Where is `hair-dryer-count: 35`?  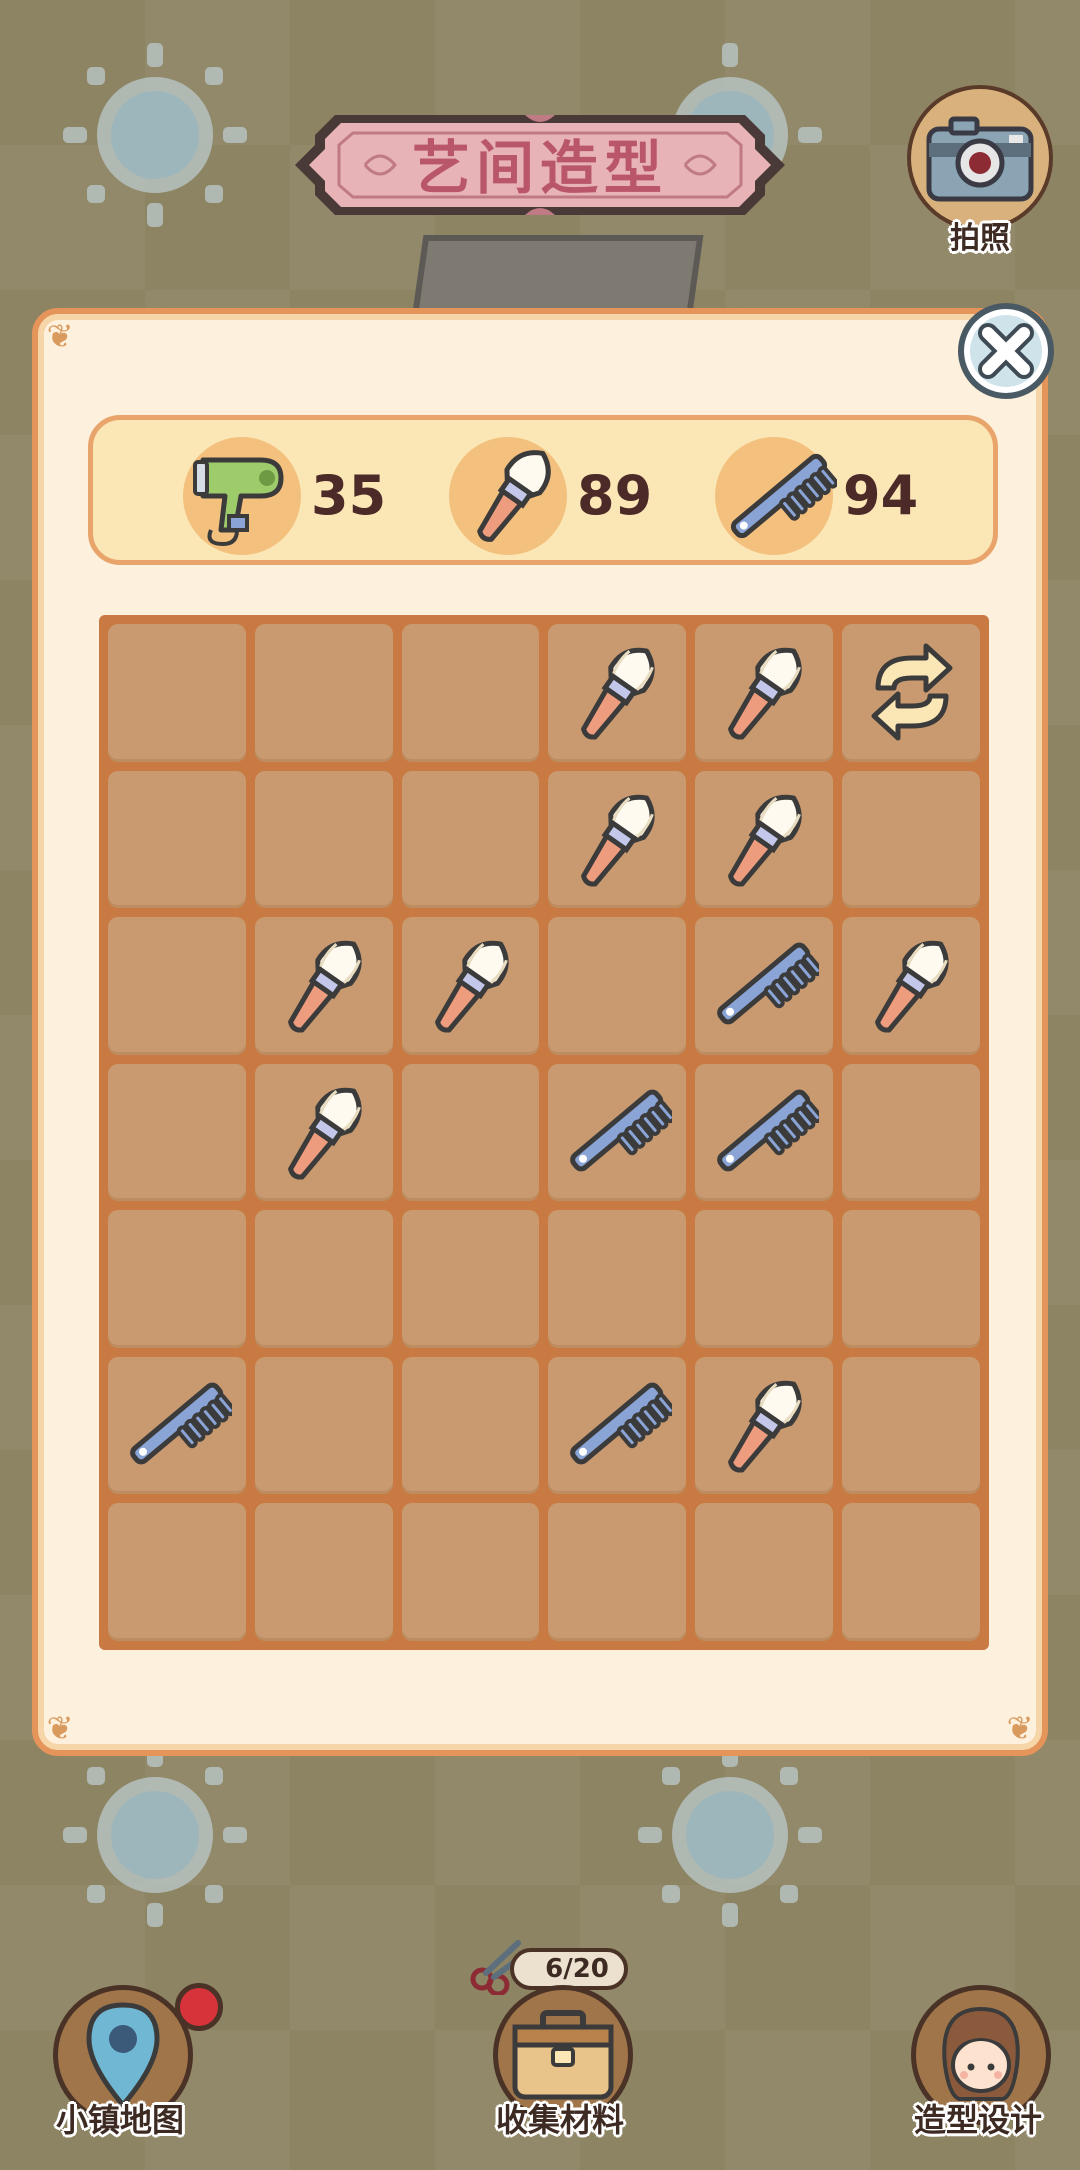 hair-dryer-count: 35 is located at coordinates (349, 495).